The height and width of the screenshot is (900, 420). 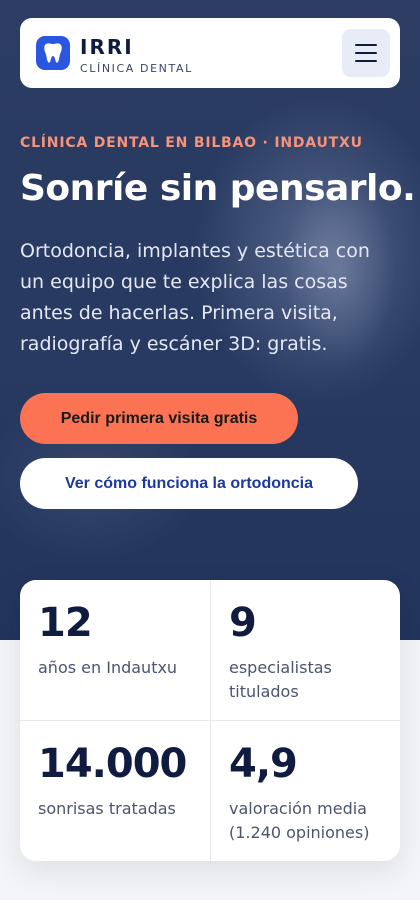 What do you see at coordinates (159, 418) in the screenshot?
I see `book-first-visit-button: Pedir primera visita gratis` at bounding box center [159, 418].